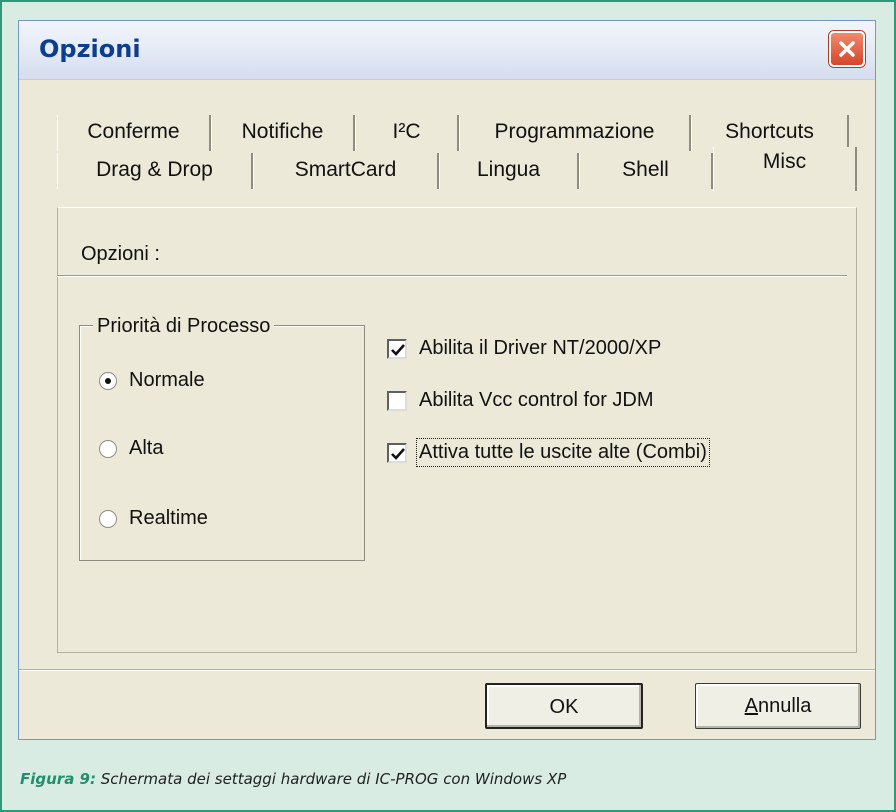 The height and width of the screenshot is (812, 896). I want to click on tab-shortcuts: Shortcuts, so click(770, 133).